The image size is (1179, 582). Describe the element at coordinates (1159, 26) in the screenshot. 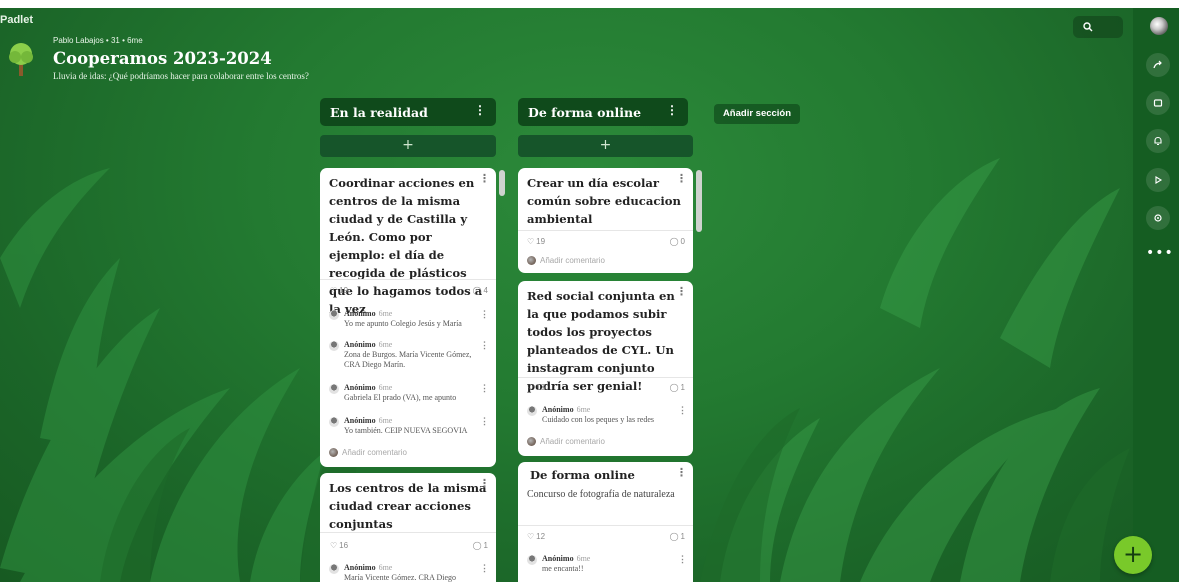

I see `user-avatar` at that location.